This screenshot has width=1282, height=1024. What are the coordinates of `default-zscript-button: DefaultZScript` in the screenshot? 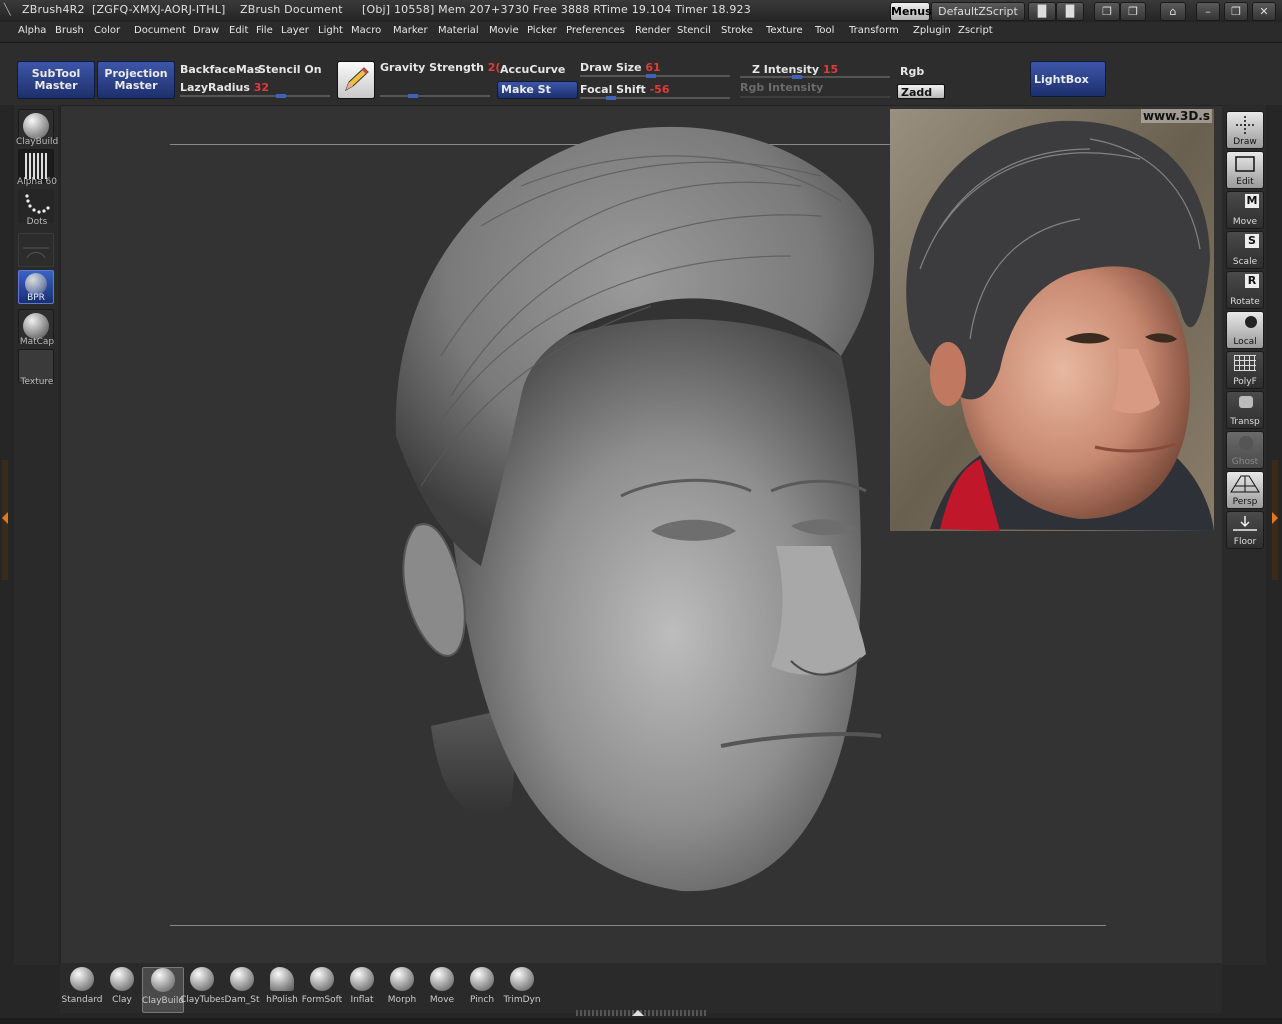 It's located at (978, 11).